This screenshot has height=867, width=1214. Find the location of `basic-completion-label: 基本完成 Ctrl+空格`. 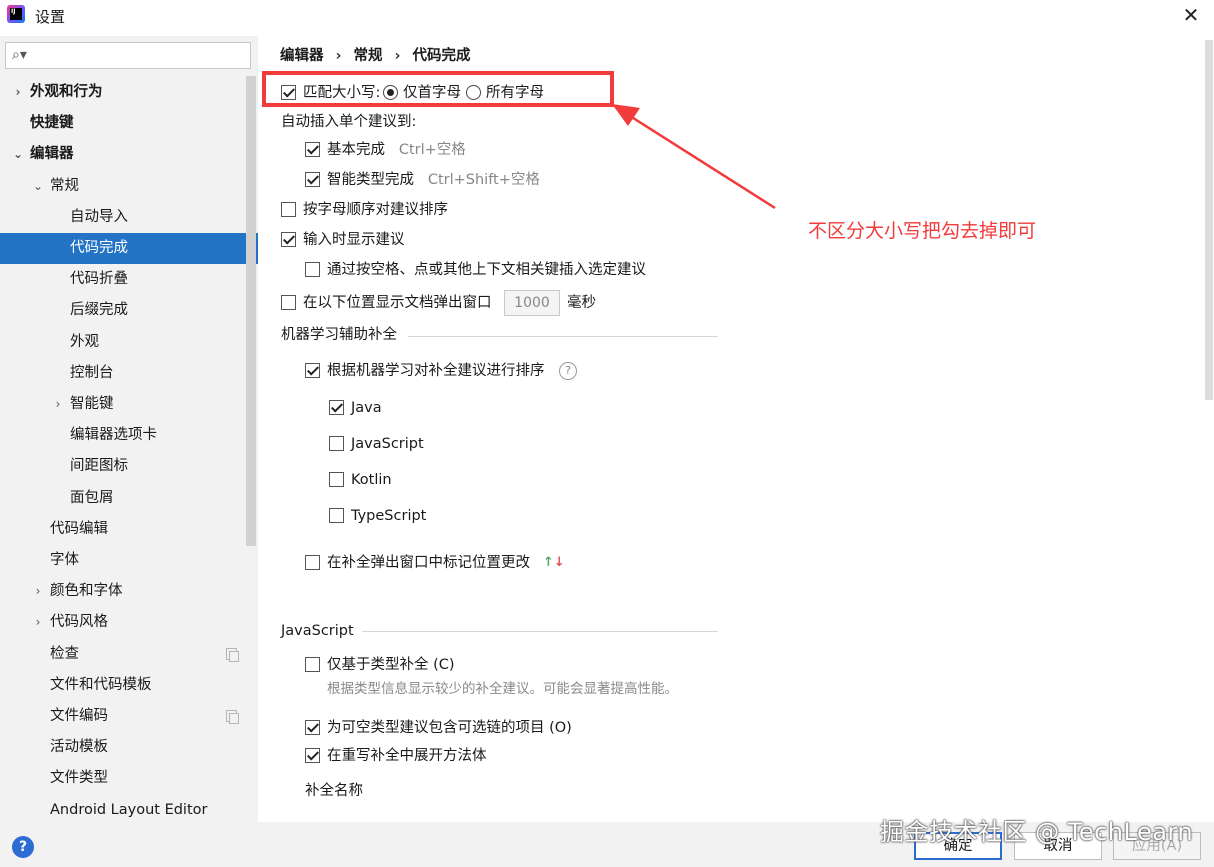

basic-completion-label: 基本完成 Ctrl+空格 is located at coordinates (396, 150).